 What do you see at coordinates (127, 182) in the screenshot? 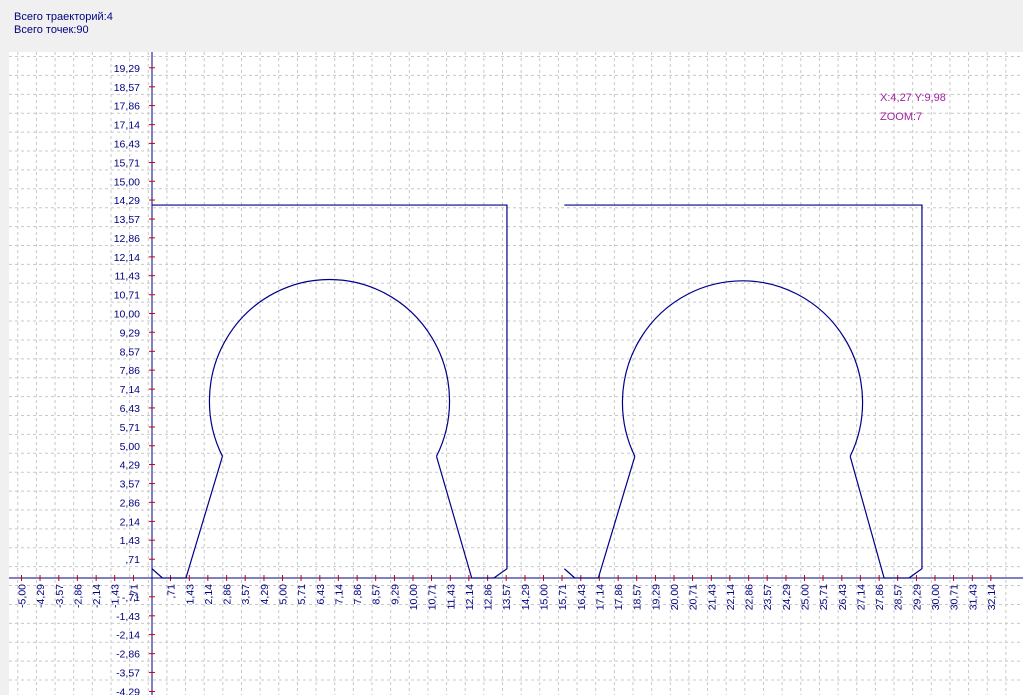
I see `y-tick-label: 15,00` at bounding box center [127, 182].